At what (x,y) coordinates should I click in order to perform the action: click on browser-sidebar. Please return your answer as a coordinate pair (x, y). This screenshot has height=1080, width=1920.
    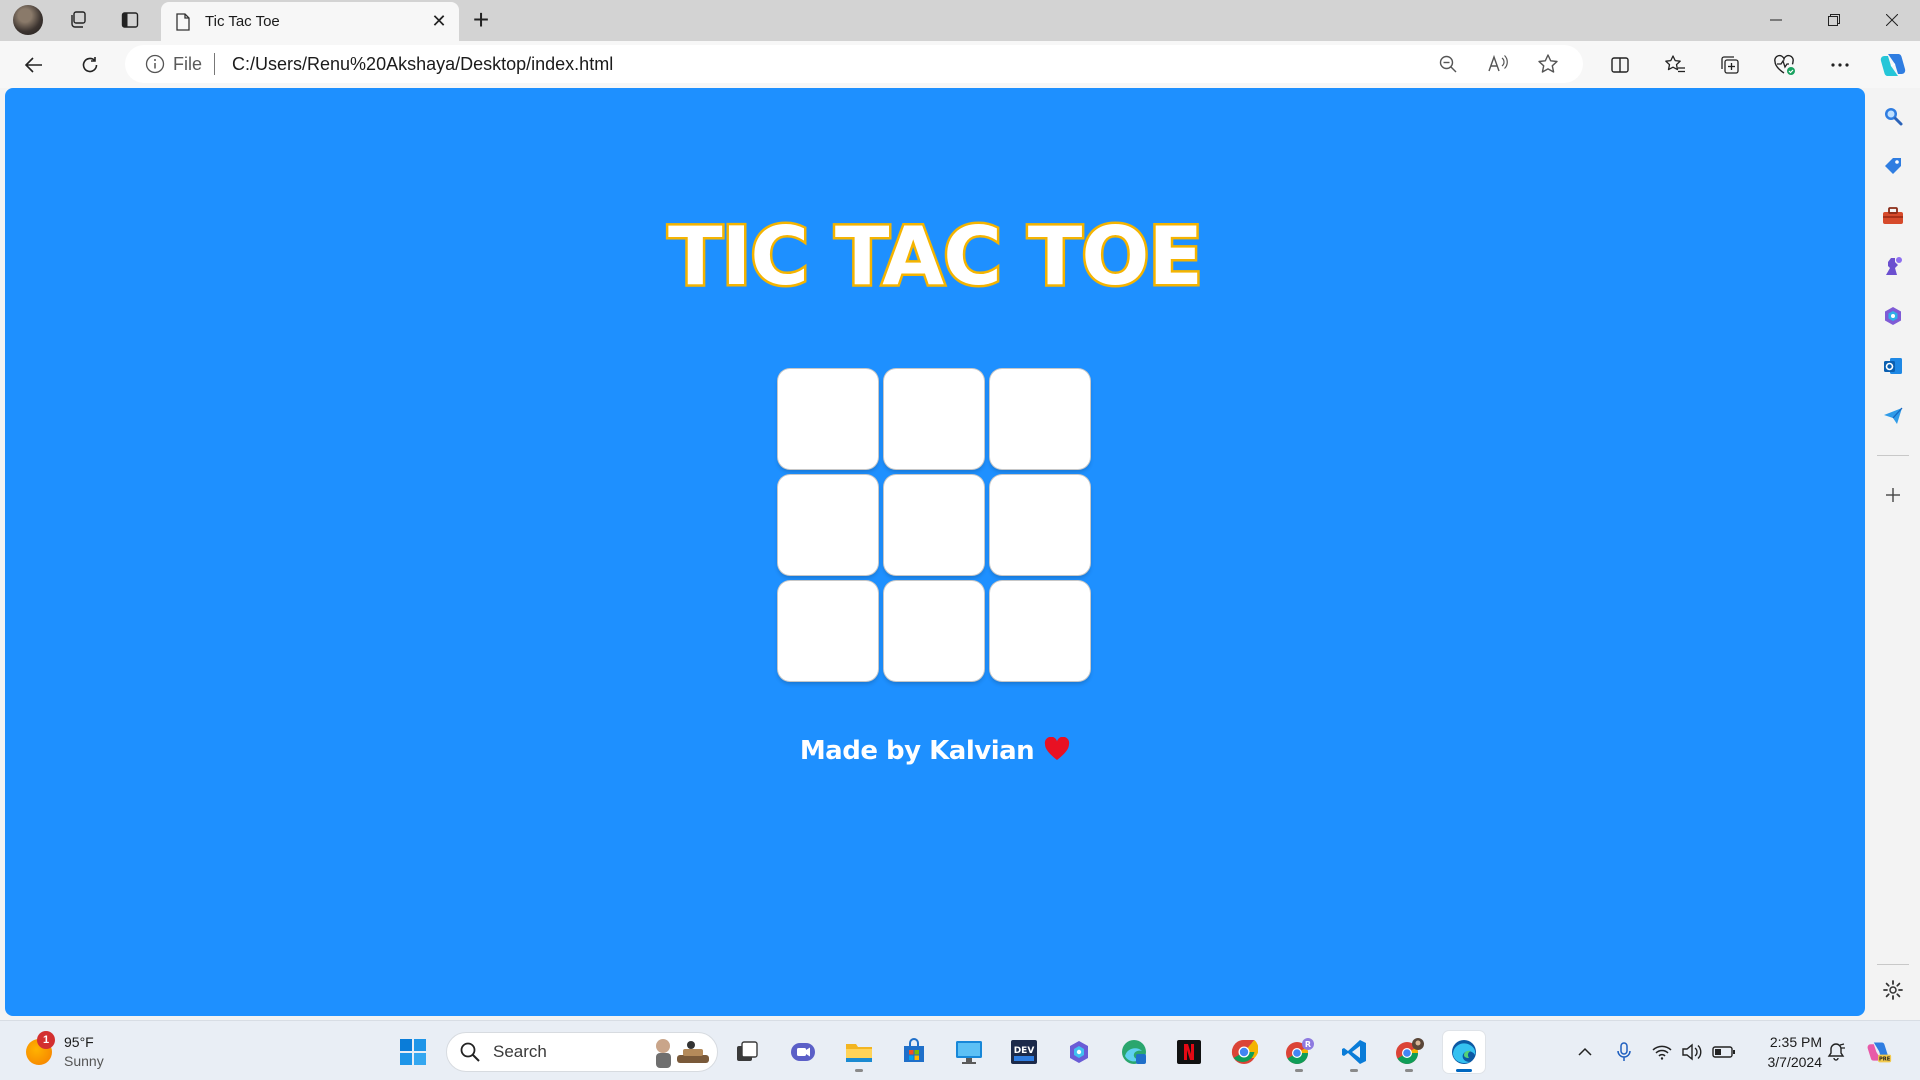
    Looking at the image, I should click on (1892, 552).